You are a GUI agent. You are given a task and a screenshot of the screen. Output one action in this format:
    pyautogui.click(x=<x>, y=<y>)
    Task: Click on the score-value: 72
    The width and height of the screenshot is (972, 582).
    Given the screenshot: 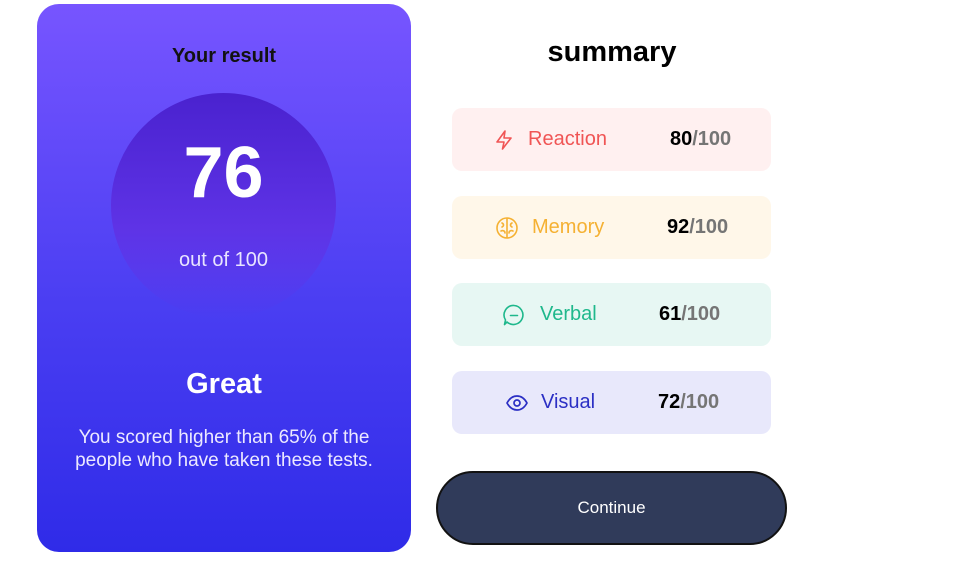 What is the action you would take?
    pyautogui.click(x=669, y=402)
    